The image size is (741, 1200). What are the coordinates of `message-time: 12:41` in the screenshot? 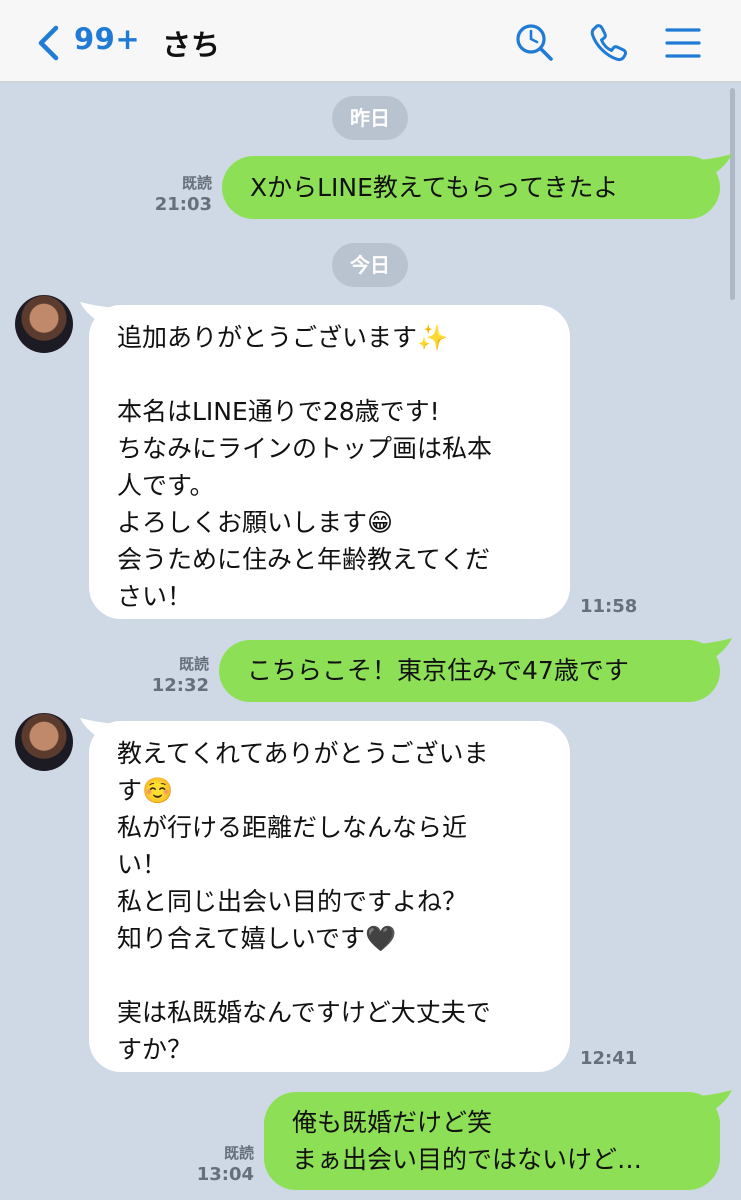 It's located at (609, 1058).